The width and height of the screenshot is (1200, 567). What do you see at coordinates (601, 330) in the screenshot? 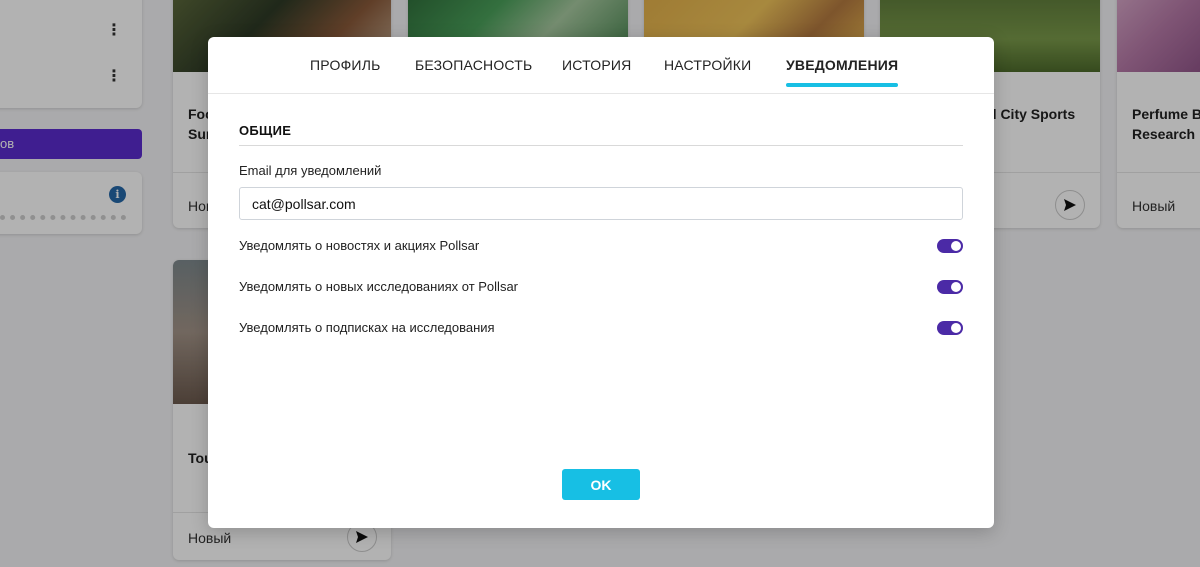
I see `toggle-row-subscriptions: Уведомлять о подписках на исследования` at bounding box center [601, 330].